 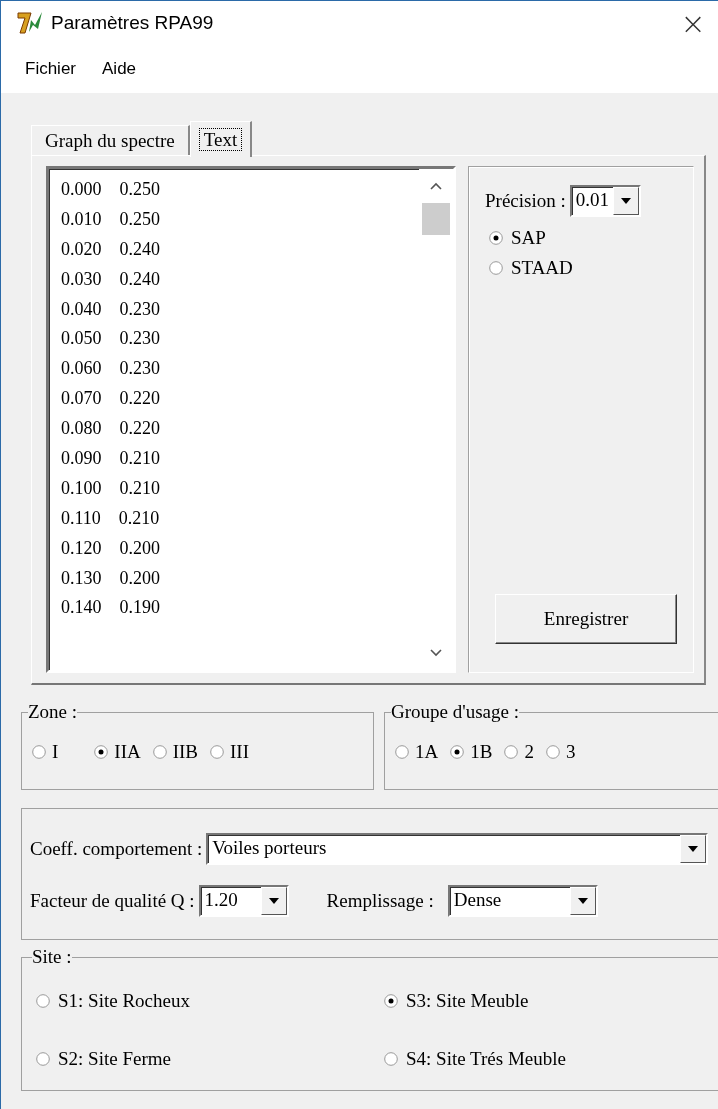 What do you see at coordinates (529, 752) in the screenshot?
I see `radio-label: 2` at bounding box center [529, 752].